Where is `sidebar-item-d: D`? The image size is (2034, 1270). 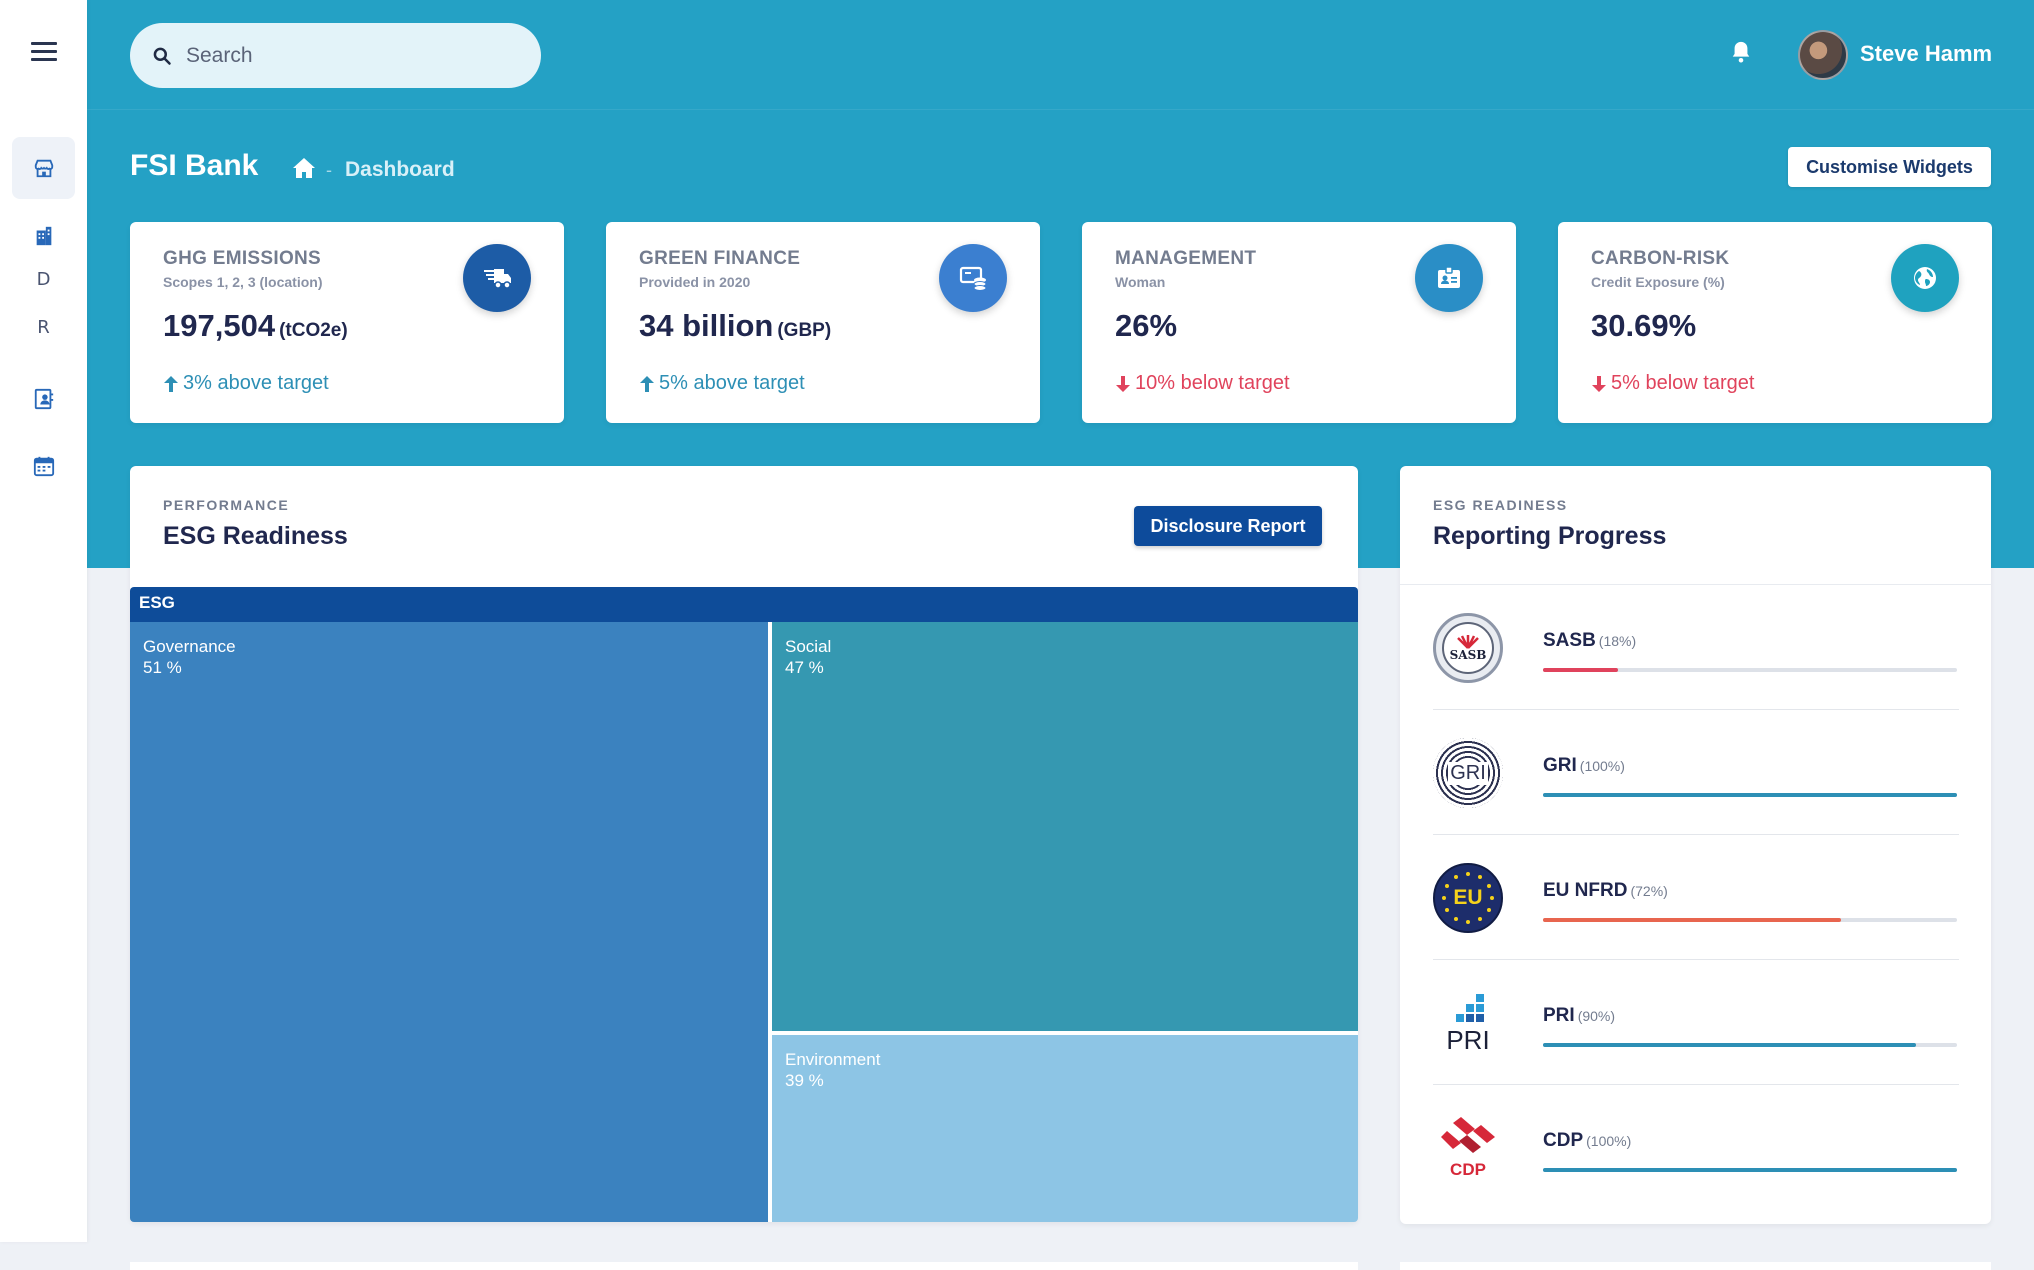
sidebar-item-d: D is located at coordinates (43, 279).